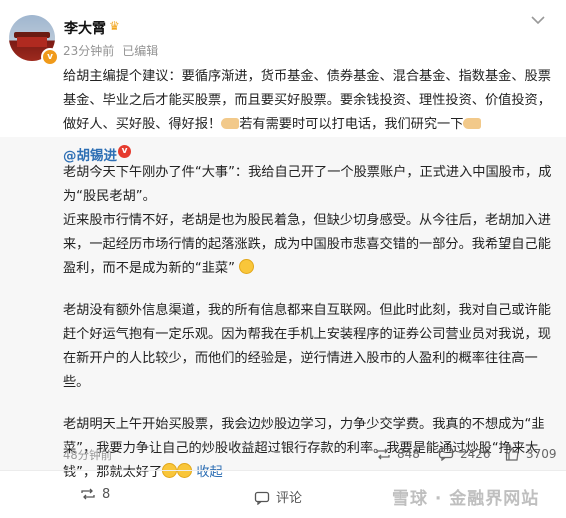  Describe the element at coordinates (472, 123) in the screenshot. I see `hands-emoji-icon` at that location.